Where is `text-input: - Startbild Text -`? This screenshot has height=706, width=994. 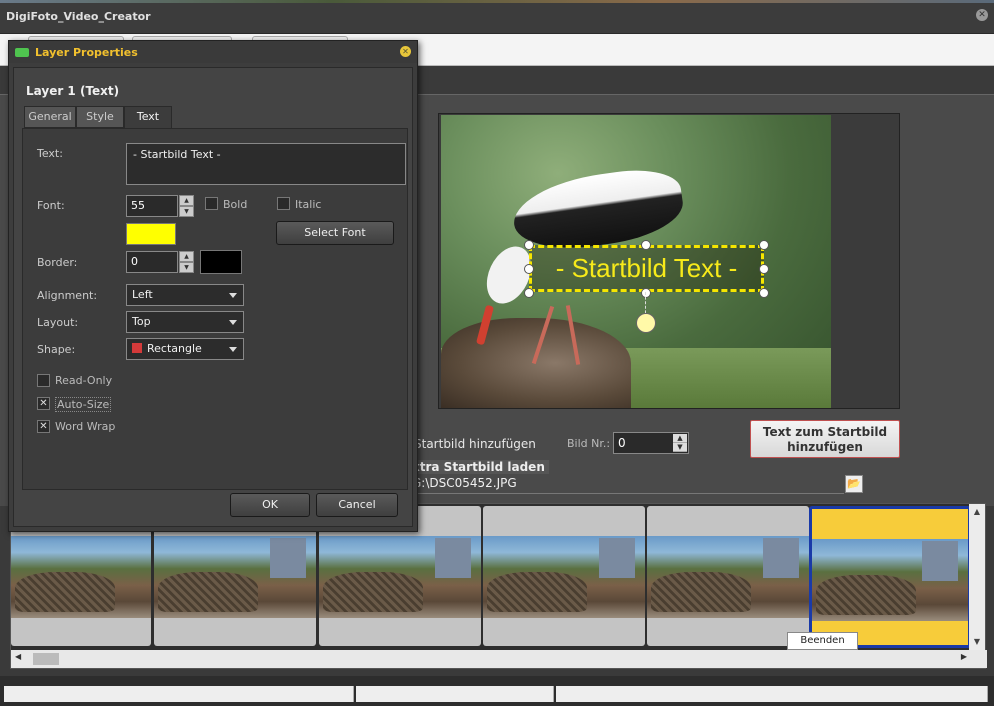
text-input: - Startbild Text - is located at coordinates (266, 164).